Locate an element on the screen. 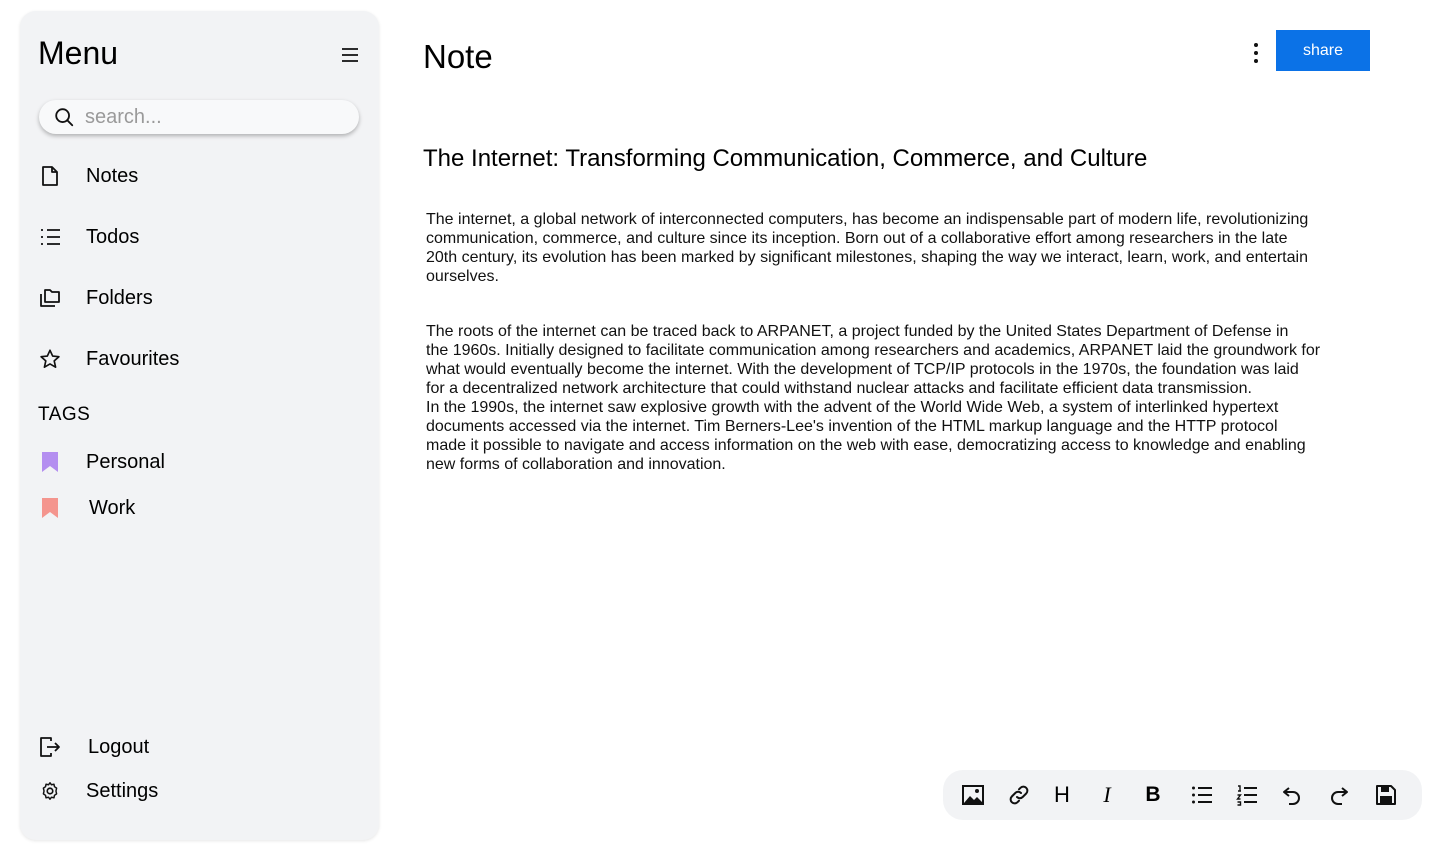 This screenshot has height=850, width=1440. editor-toolbar: H I B is located at coordinates (1182, 795).